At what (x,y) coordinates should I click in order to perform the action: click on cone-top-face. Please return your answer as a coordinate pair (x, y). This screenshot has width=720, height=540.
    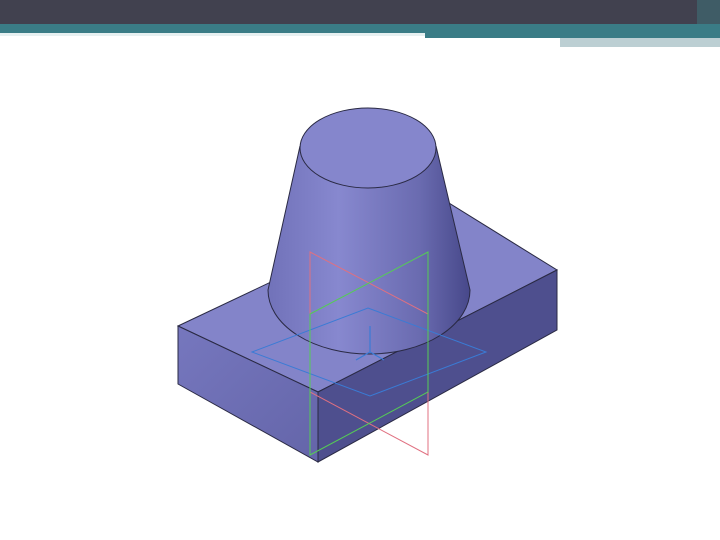
    Looking at the image, I should click on (368, 148).